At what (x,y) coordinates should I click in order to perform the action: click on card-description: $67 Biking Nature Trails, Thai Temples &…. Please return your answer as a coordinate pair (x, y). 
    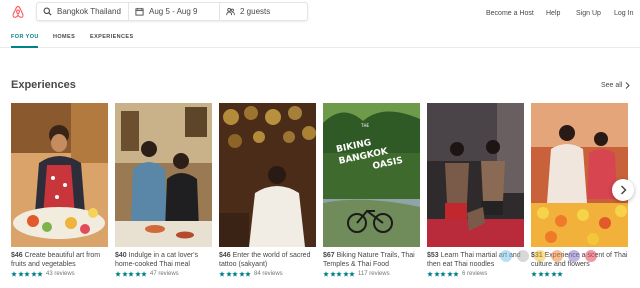
    Looking at the image, I should click on (371, 260).